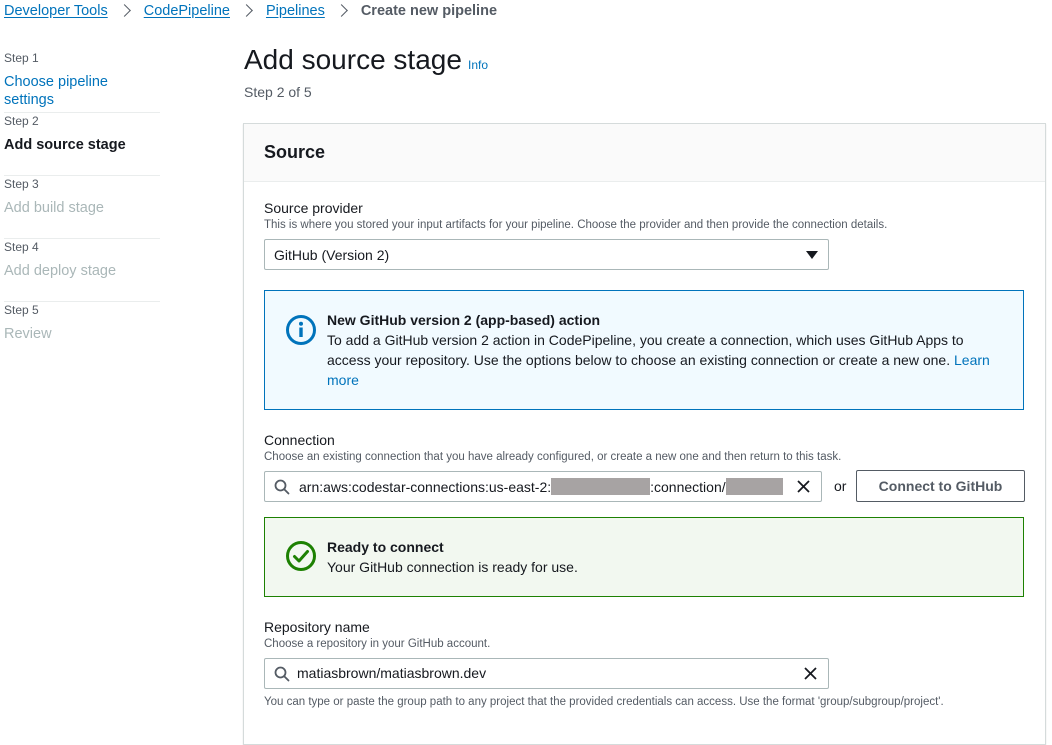 This screenshot has height=745, width=1052. What do you see at coordinates (392, 673) in the screenshot?
I see `repository-name-value: matiasbrown/matiasbrown.dev` at bounding box center [392, 673].